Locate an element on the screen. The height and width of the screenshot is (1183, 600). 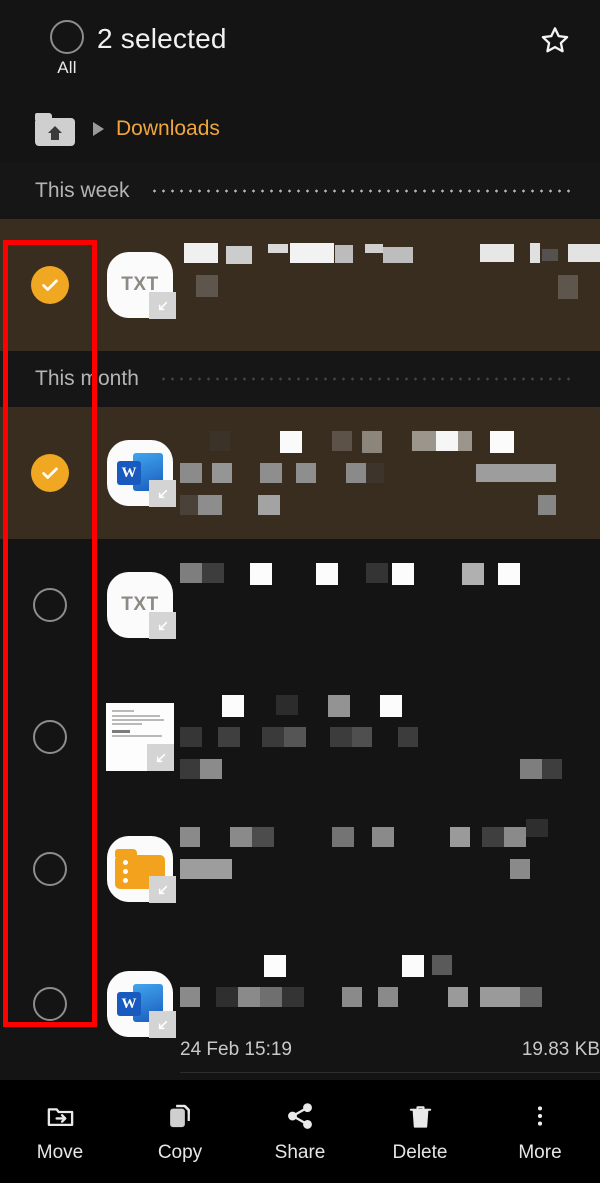
star-outline-icon is located at coordinates (555, 43).